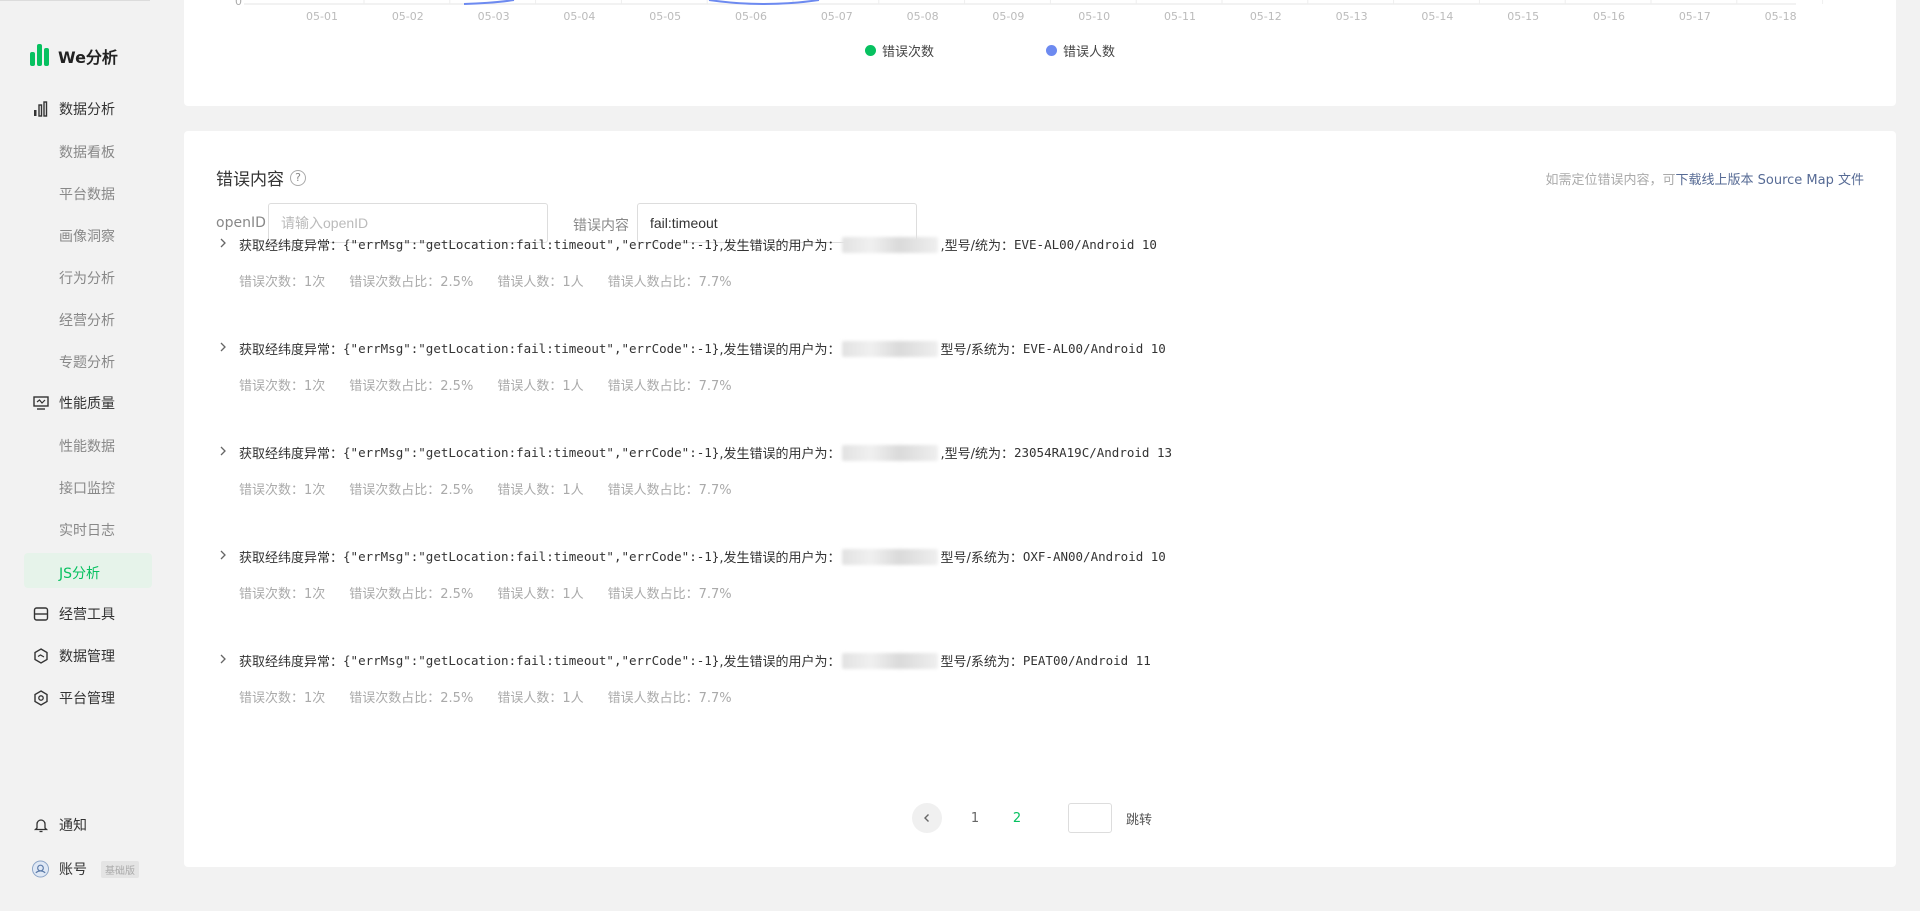 This screenshot has height=911, width=1920. Describe the element at coordinates (1089, 52) in the screenshot. I see `legend-label: 错误人数` at that location.